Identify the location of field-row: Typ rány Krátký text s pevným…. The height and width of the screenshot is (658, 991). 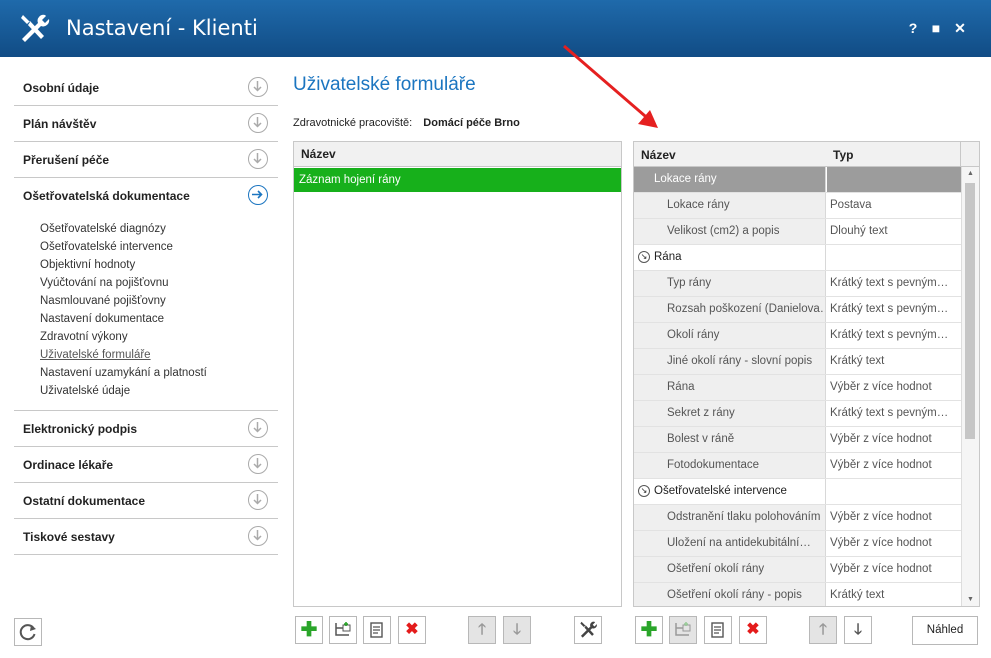
(806, 284).